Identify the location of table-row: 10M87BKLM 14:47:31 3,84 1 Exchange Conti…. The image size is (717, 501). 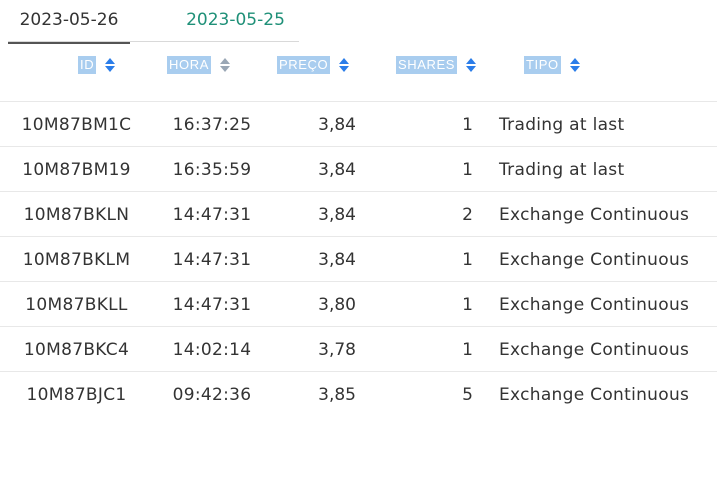
(358, 258).